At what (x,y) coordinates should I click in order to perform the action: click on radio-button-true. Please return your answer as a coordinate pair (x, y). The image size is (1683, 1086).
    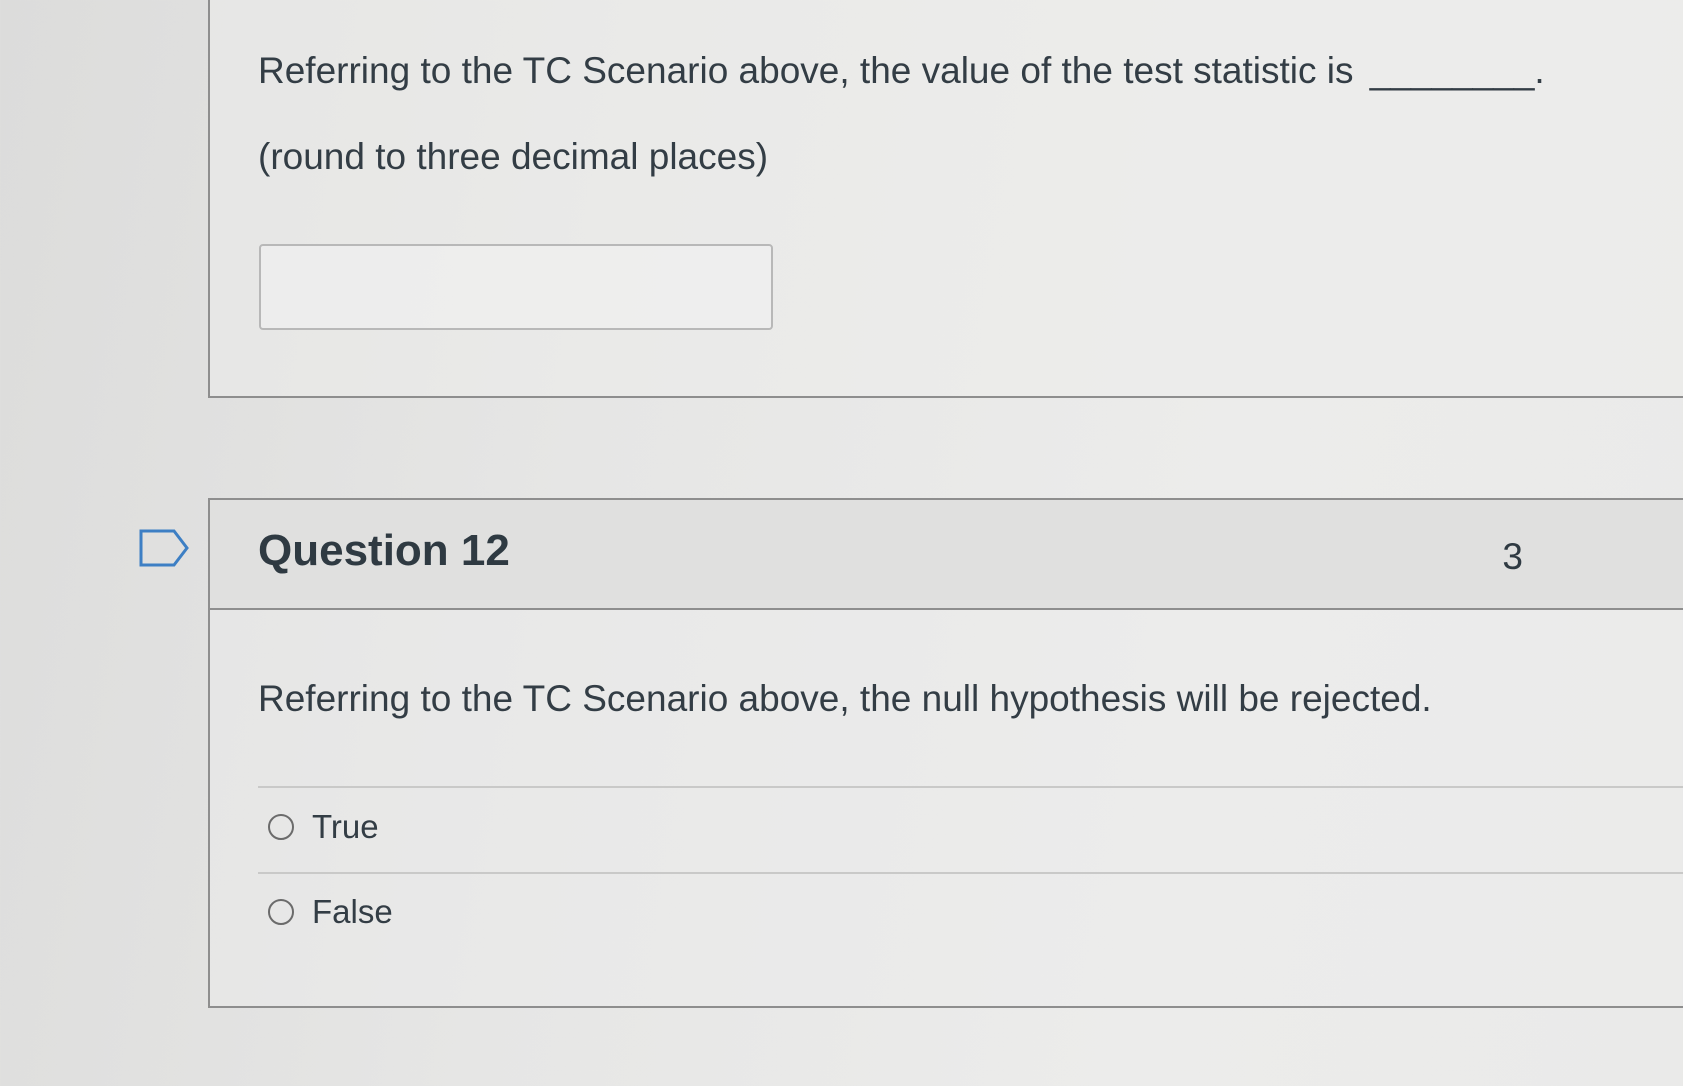
    Looking at the image, I should click on (281, 827).